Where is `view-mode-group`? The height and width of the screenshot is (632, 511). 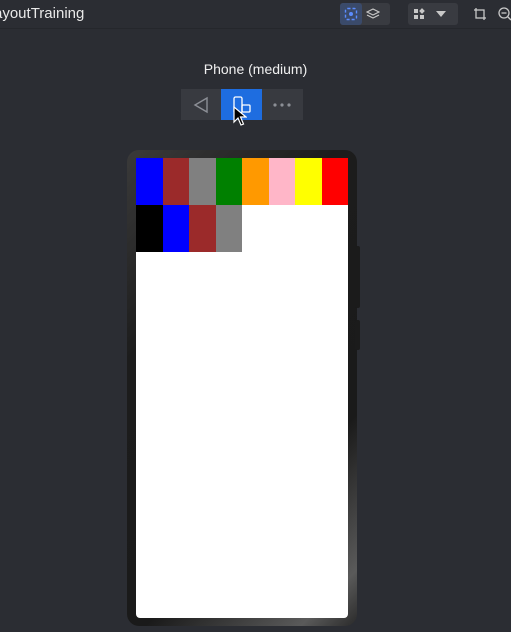 view-mode-group is located at coordinates (365, 14).